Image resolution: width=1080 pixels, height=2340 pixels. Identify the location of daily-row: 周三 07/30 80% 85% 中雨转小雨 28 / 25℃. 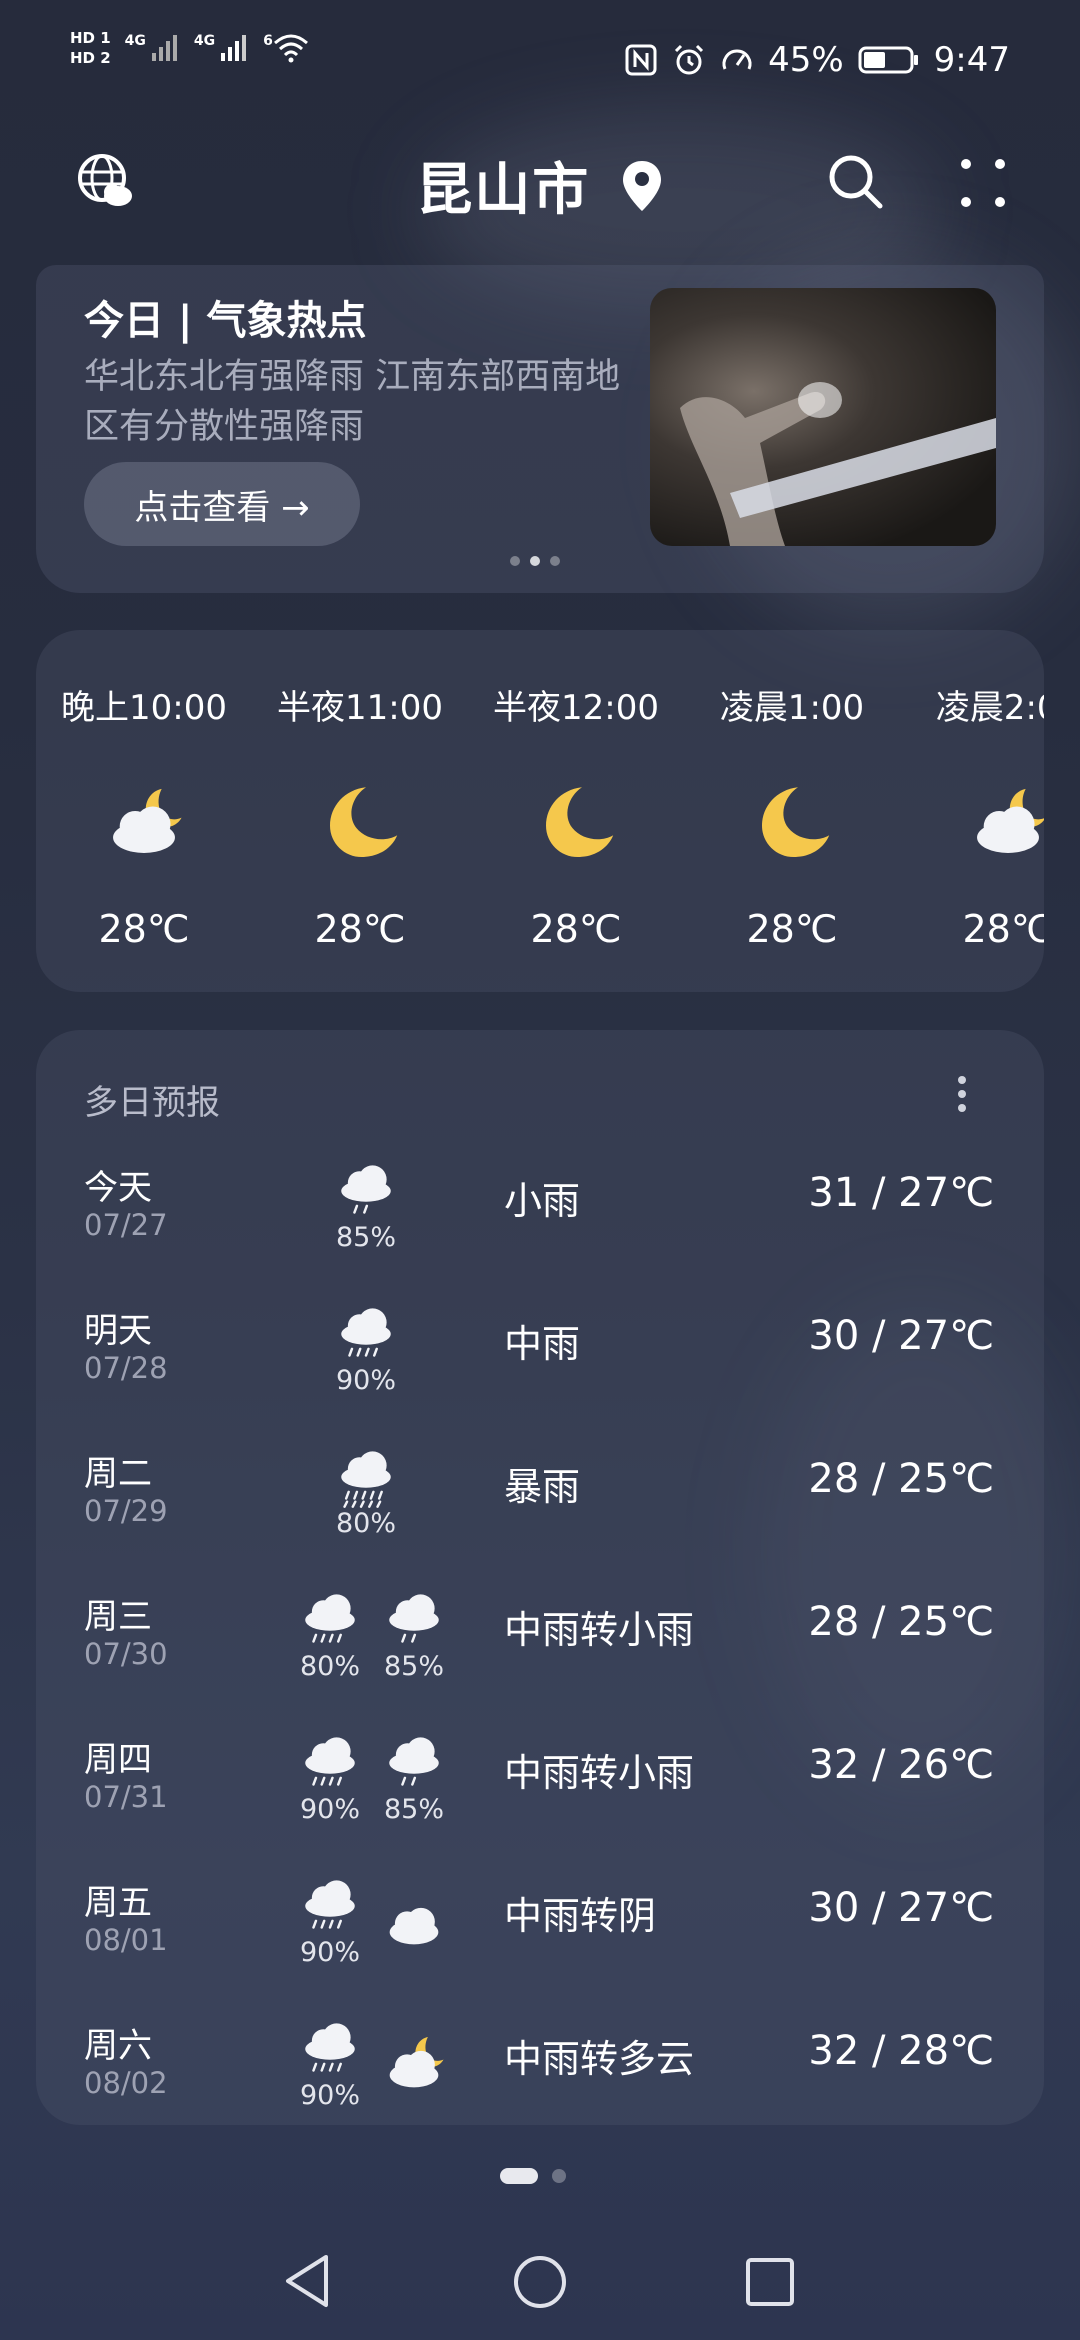
(540, 1650).